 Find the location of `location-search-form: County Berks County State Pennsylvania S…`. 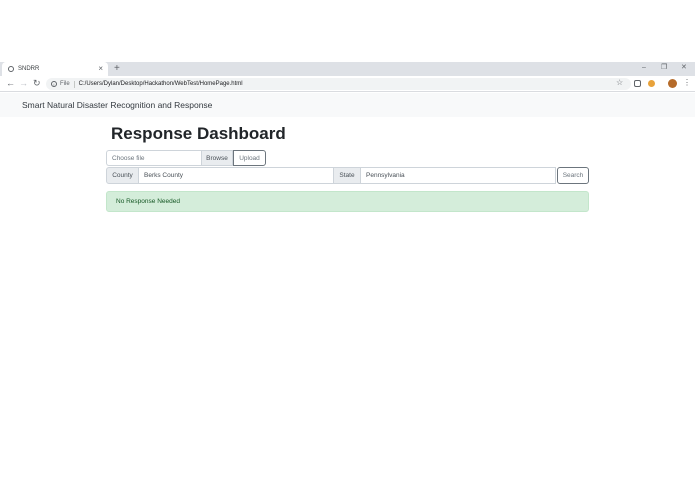

location-search-form: County Berks County State Pennsylvania S… is located at coordinates (347, 175).